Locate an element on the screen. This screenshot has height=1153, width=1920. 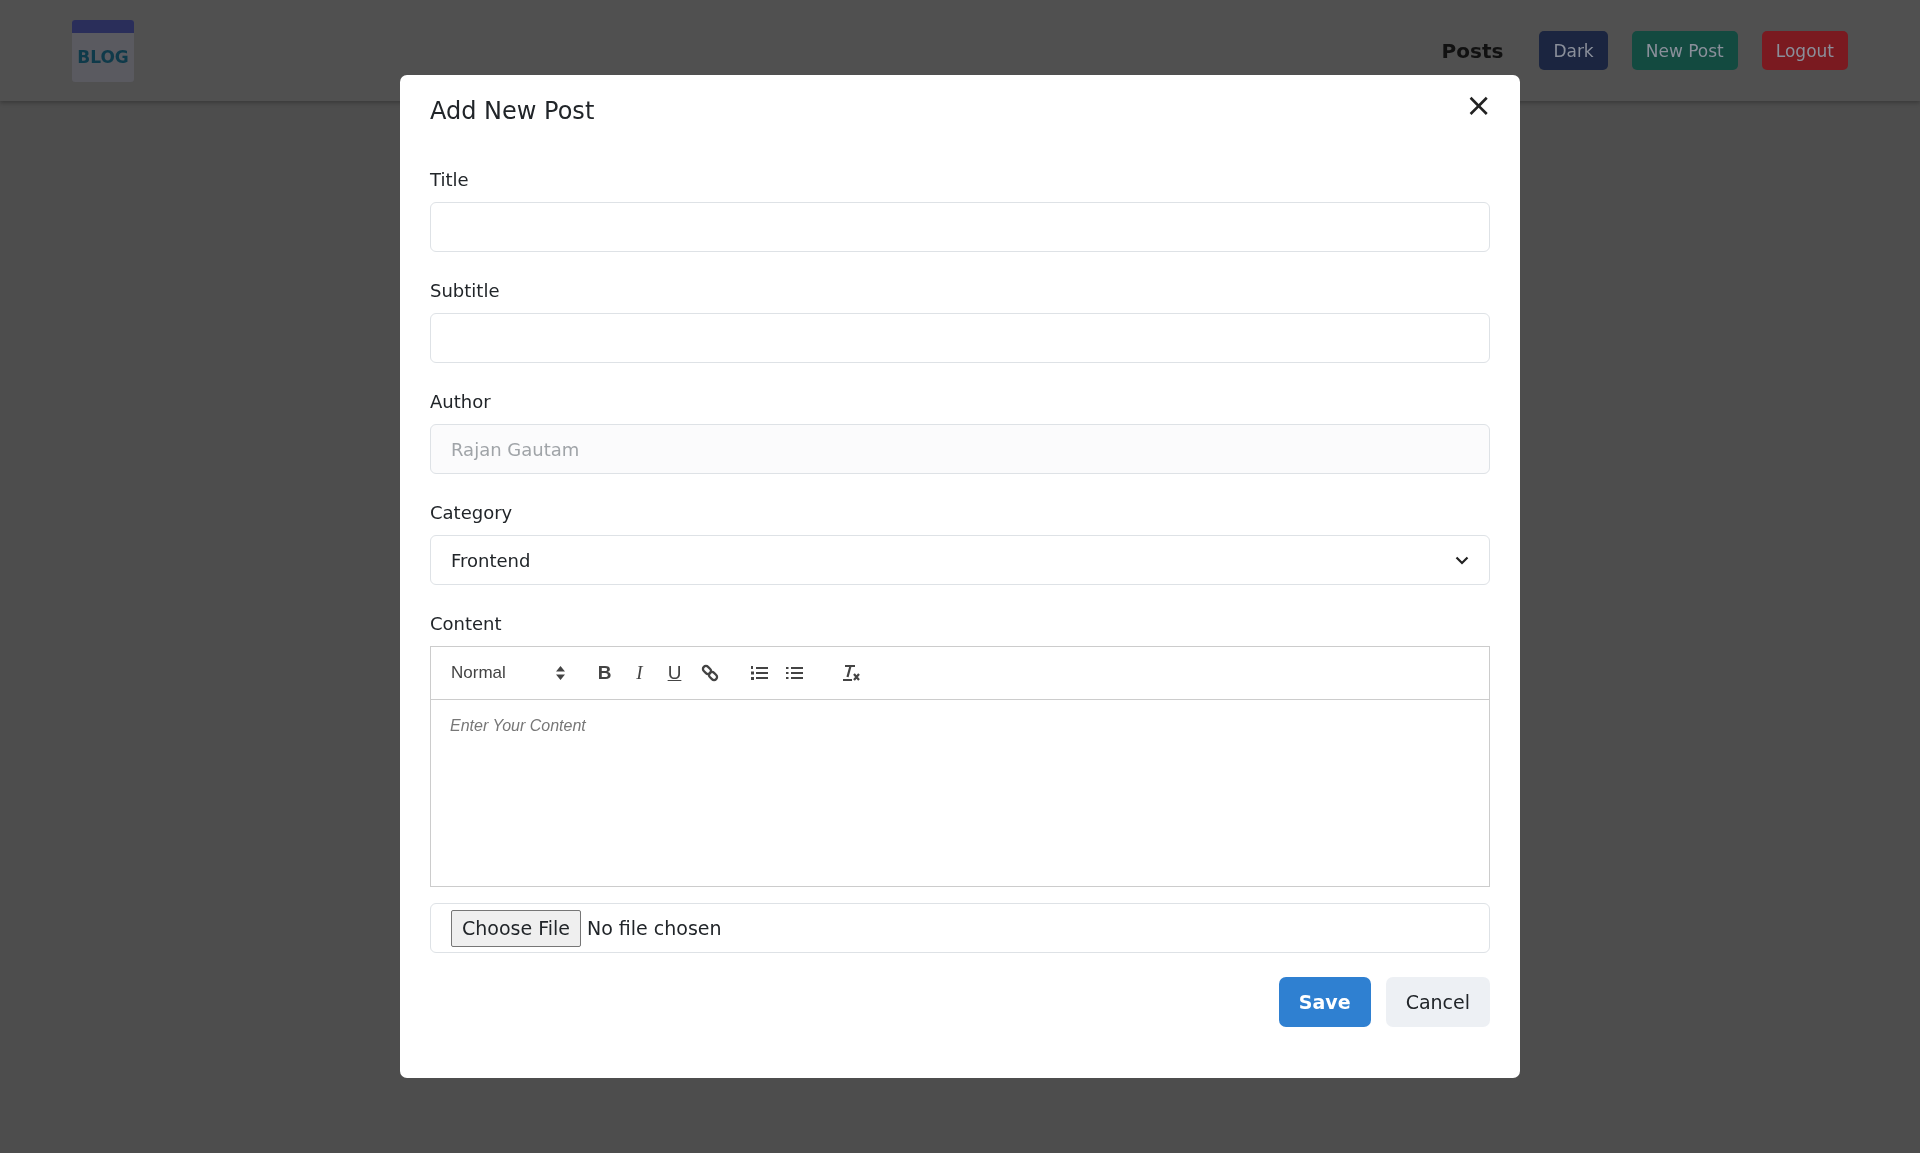
select-field: Frontend is located at coordinates (960, 560).